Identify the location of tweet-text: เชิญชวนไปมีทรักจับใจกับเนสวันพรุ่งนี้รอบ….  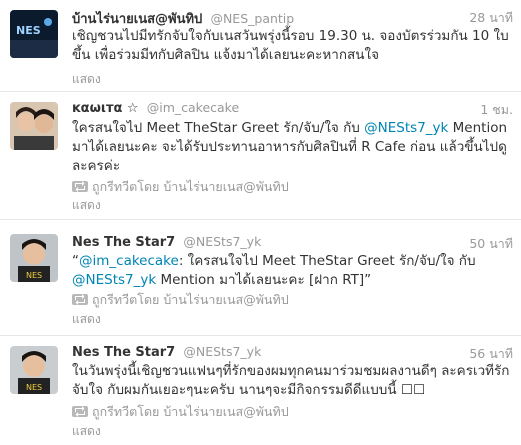
(290, 45).